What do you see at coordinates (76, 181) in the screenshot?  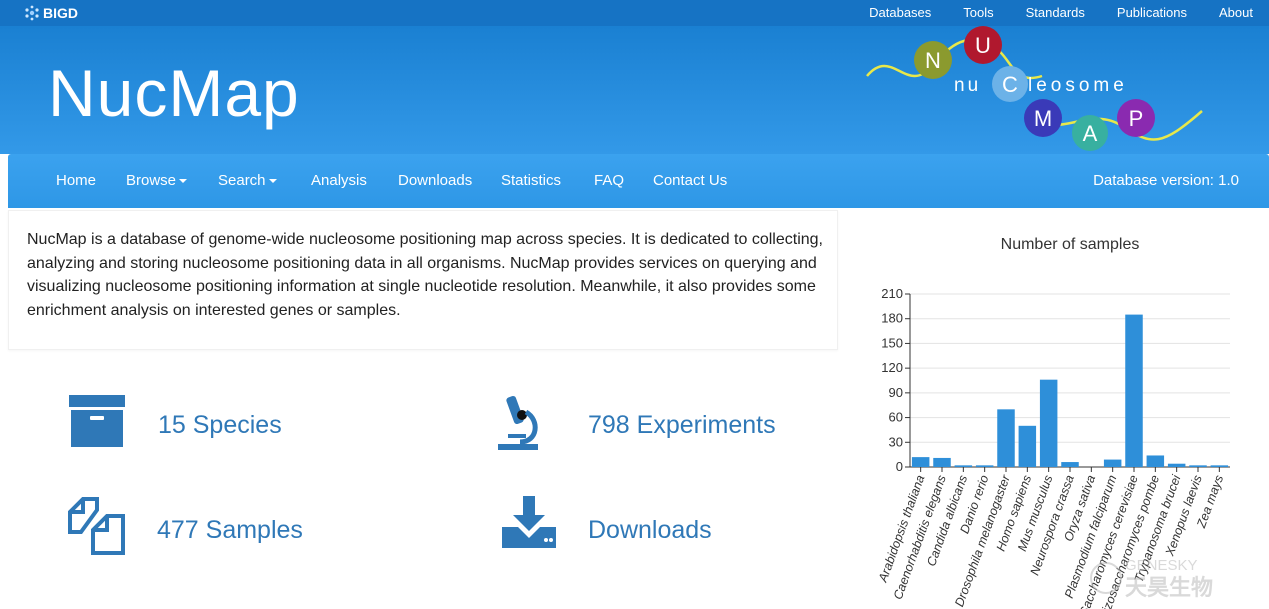 I see `nav-home: Home` at bounding box center [76, 181].